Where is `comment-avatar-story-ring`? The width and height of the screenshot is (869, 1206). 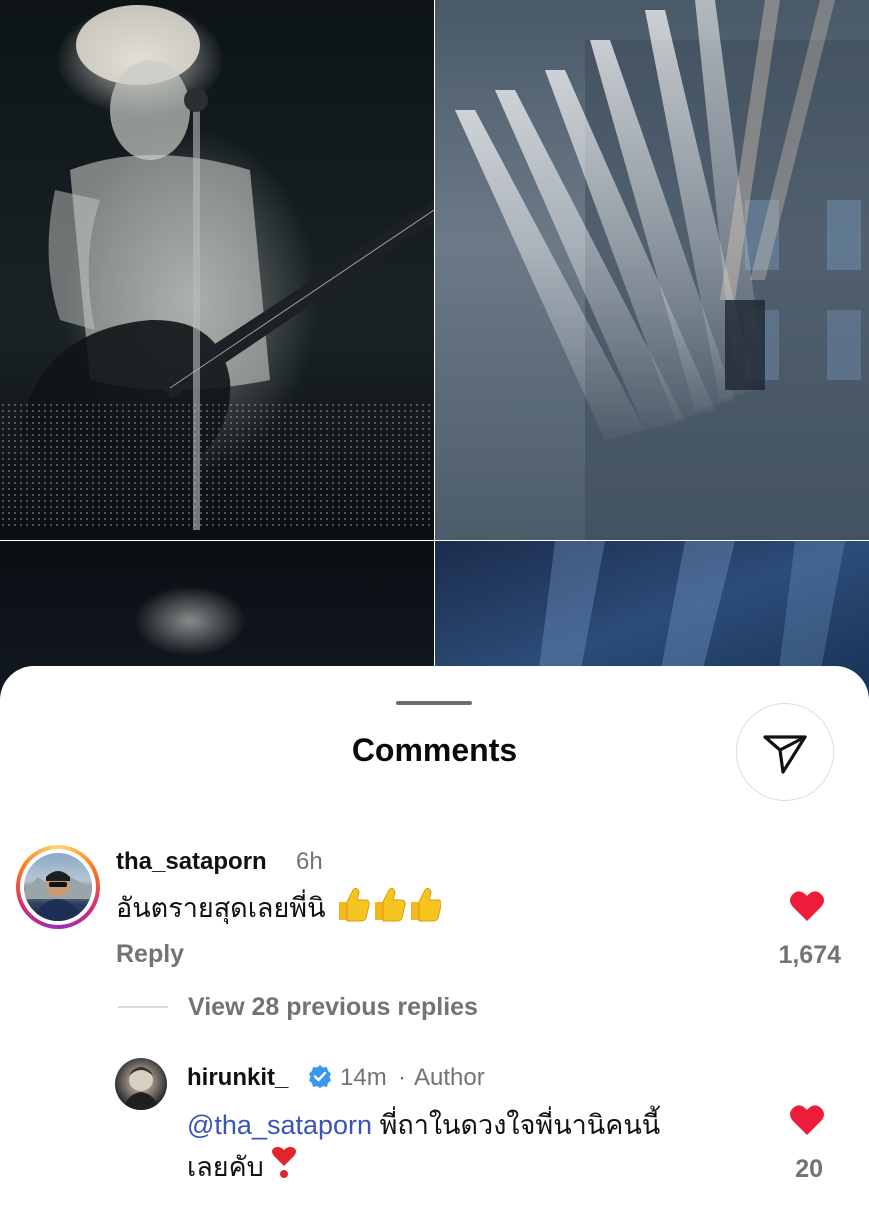
comment-avatar-story-ring is located at coordinates (58, 887).